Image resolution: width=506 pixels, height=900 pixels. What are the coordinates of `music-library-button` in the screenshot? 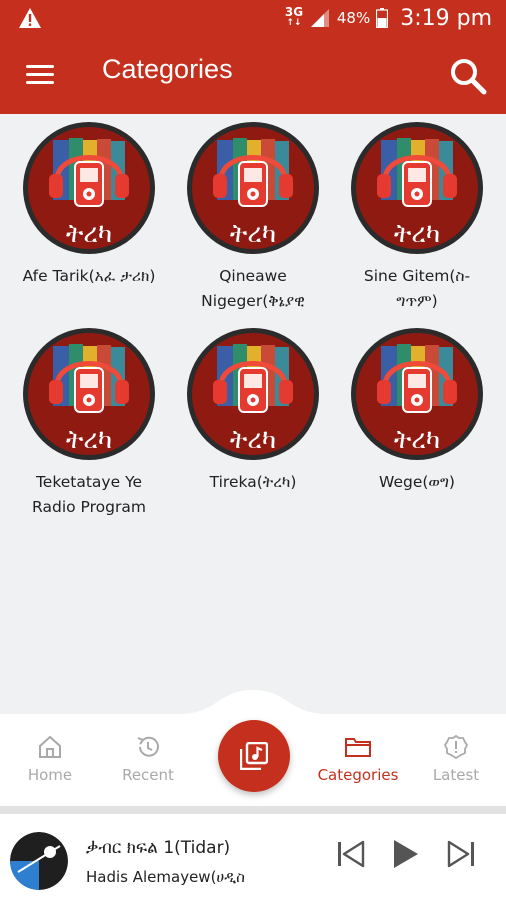 It's located at (254, 756).